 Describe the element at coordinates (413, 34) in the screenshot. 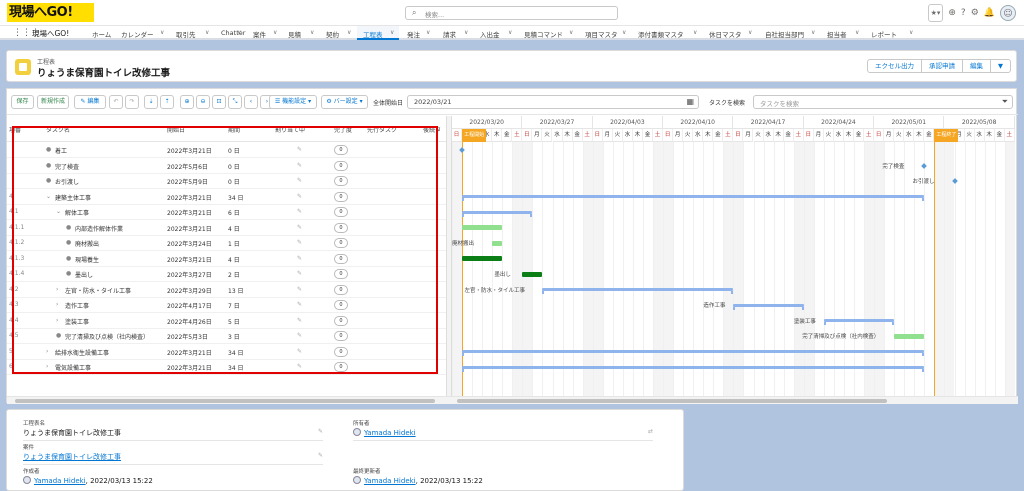

I see `nav-item: 発注` at that location.